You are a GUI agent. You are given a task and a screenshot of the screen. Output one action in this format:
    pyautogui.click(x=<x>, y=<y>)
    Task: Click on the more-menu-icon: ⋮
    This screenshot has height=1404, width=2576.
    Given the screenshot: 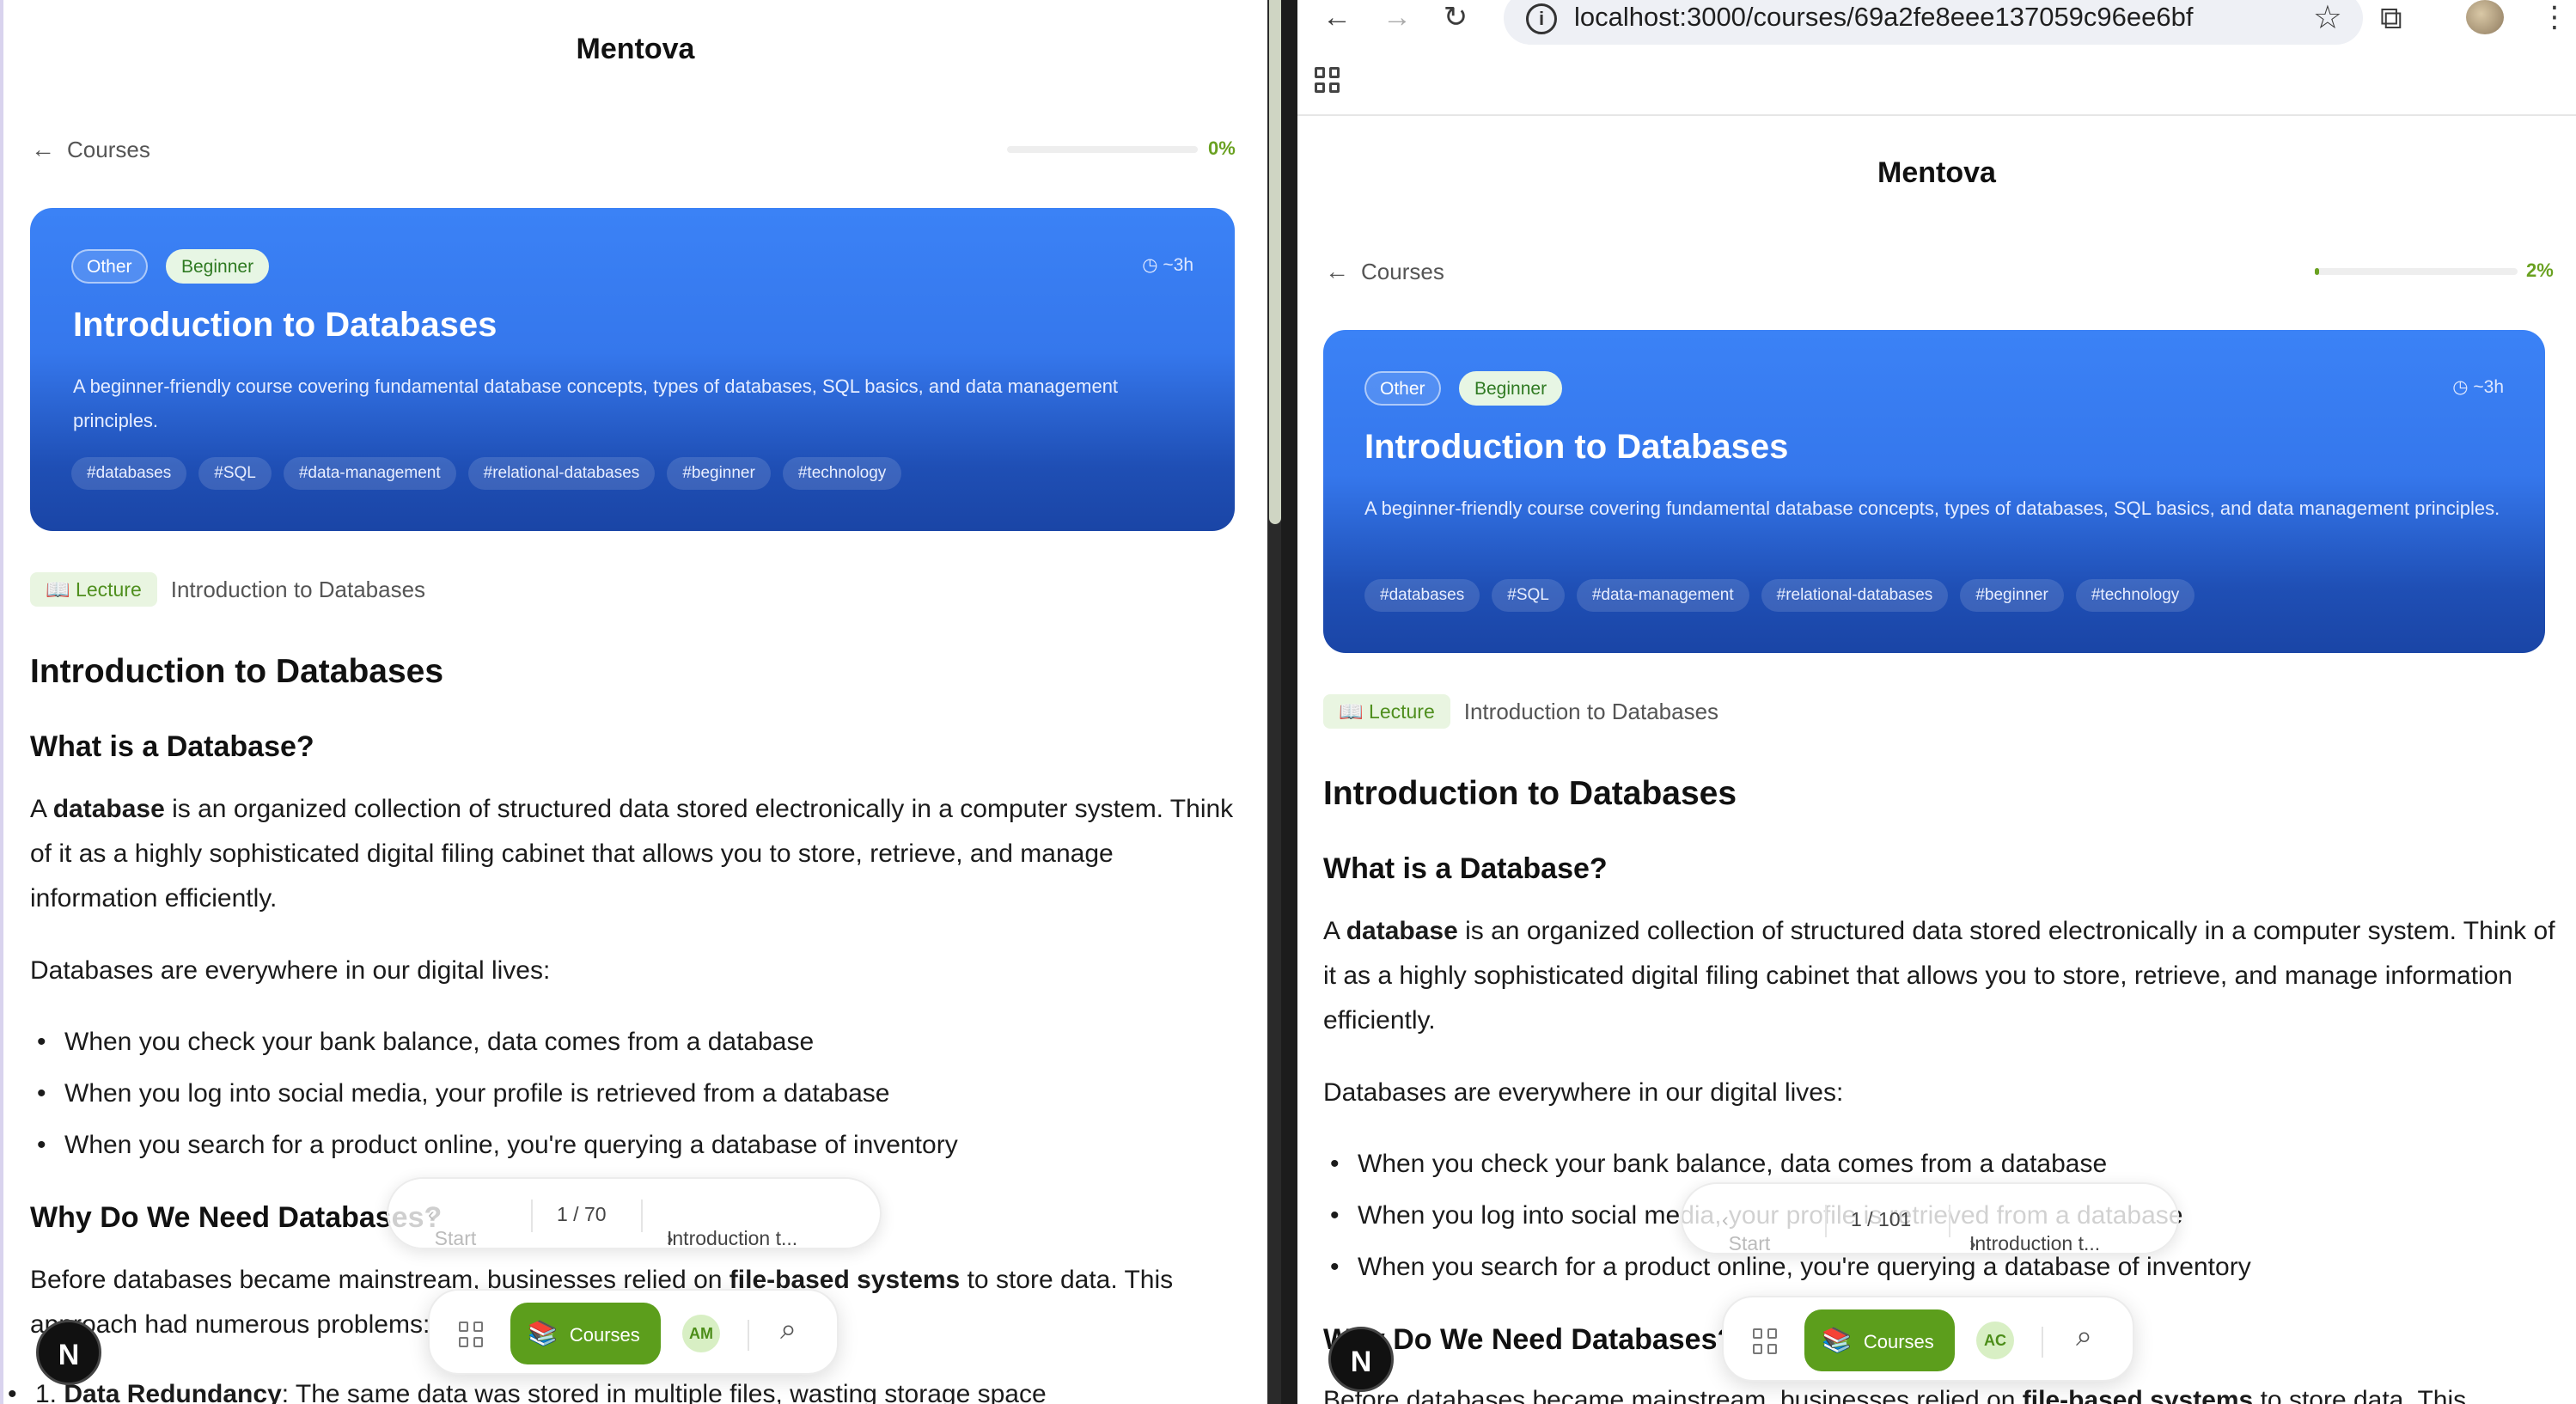 What is the action you would take?
    pyautogui.click(x=2554, y=17)
    